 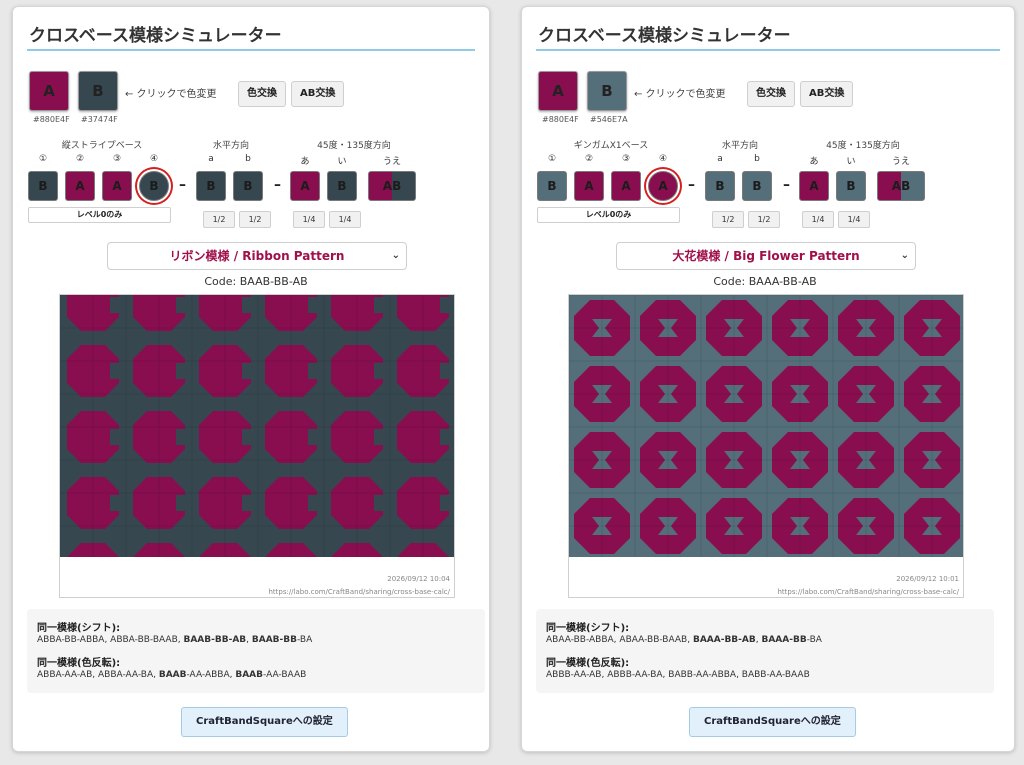 I want to click on shift-code-part: BAAB-BB-AB, so click(x=215, y=640).